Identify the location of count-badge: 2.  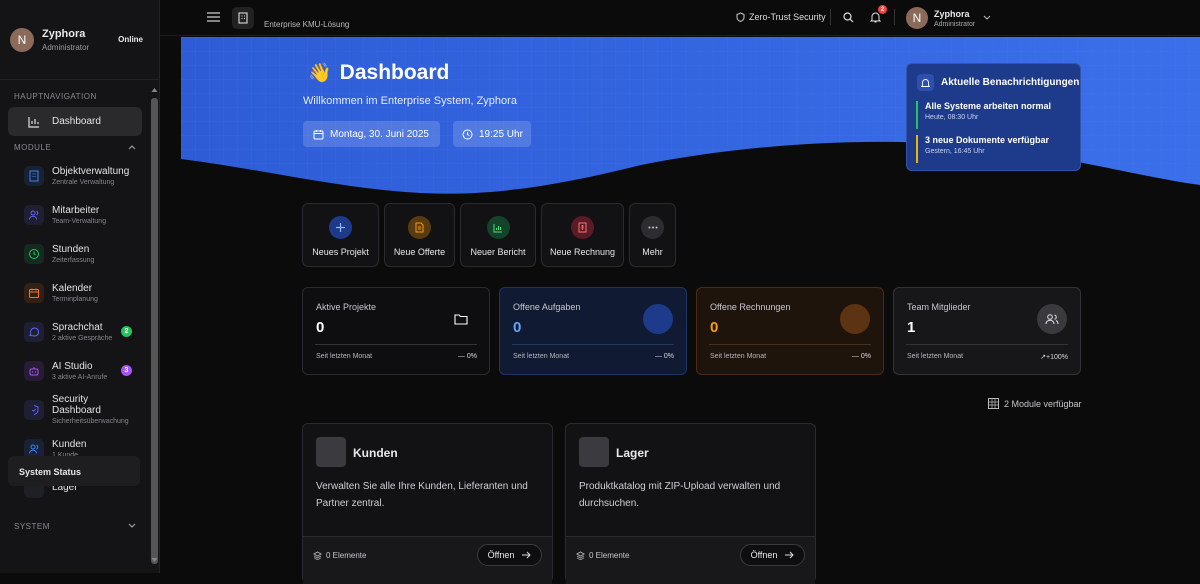
(126, 331).